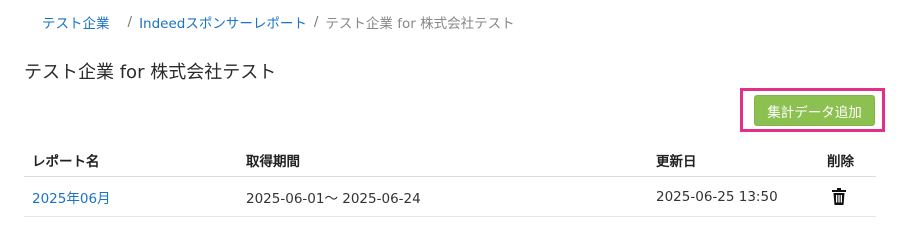  I want to click on period-cell: 2025-06-01～ 2025-06-24, so click(333, 198).